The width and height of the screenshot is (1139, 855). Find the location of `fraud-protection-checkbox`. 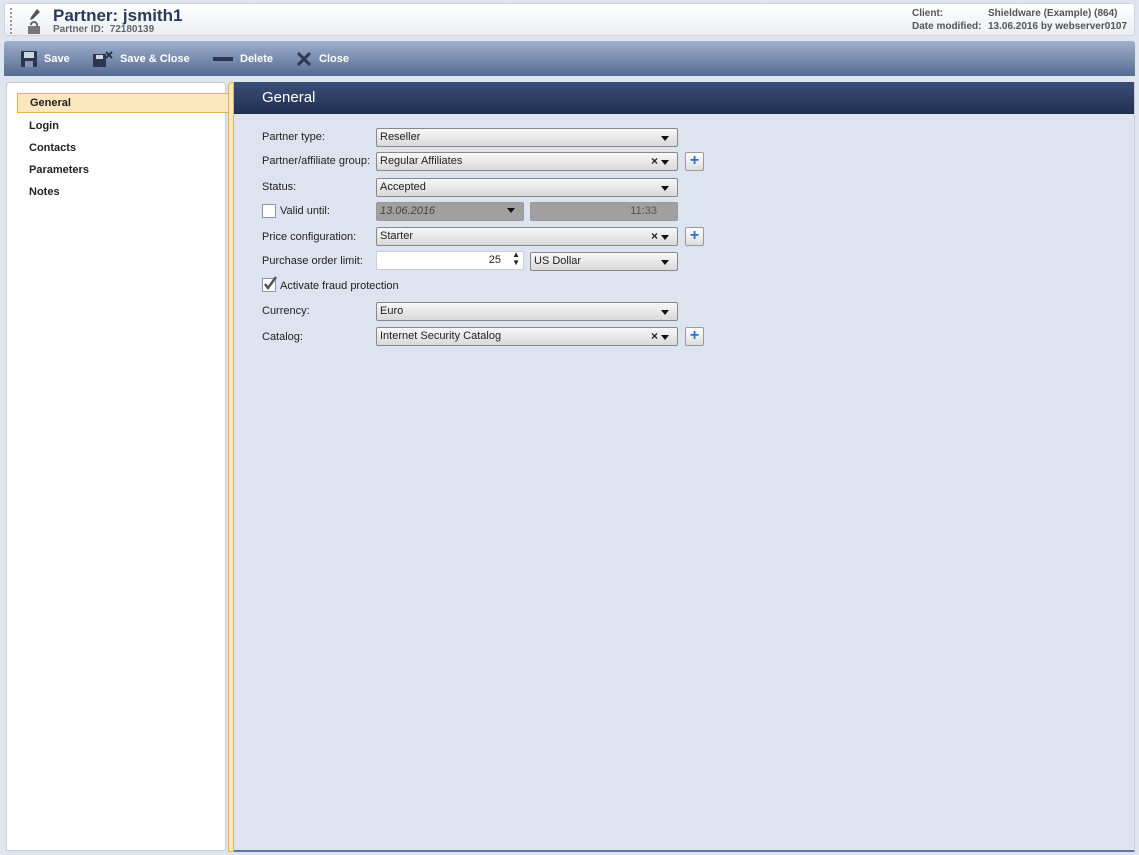

fraud-protection-checkbox is located at coordinates (269, 284).